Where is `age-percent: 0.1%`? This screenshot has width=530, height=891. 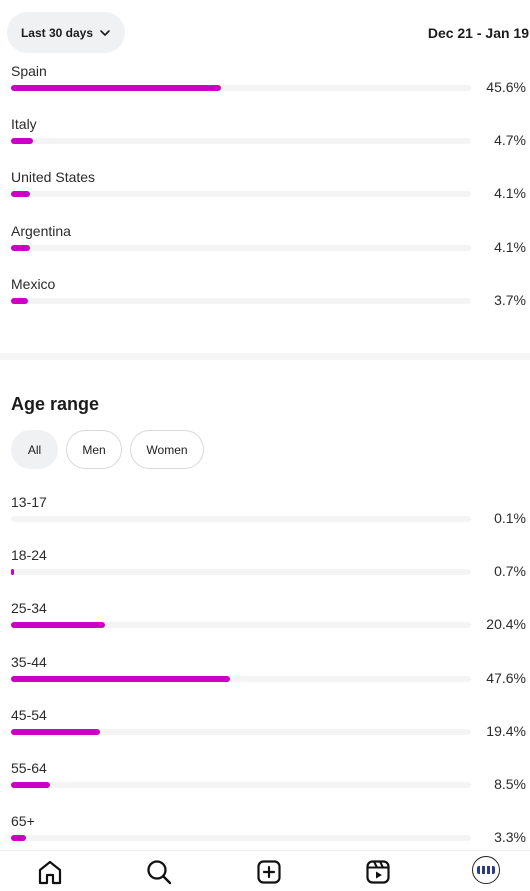
age-percent: 0.1% is located at coordinates (510, 518).